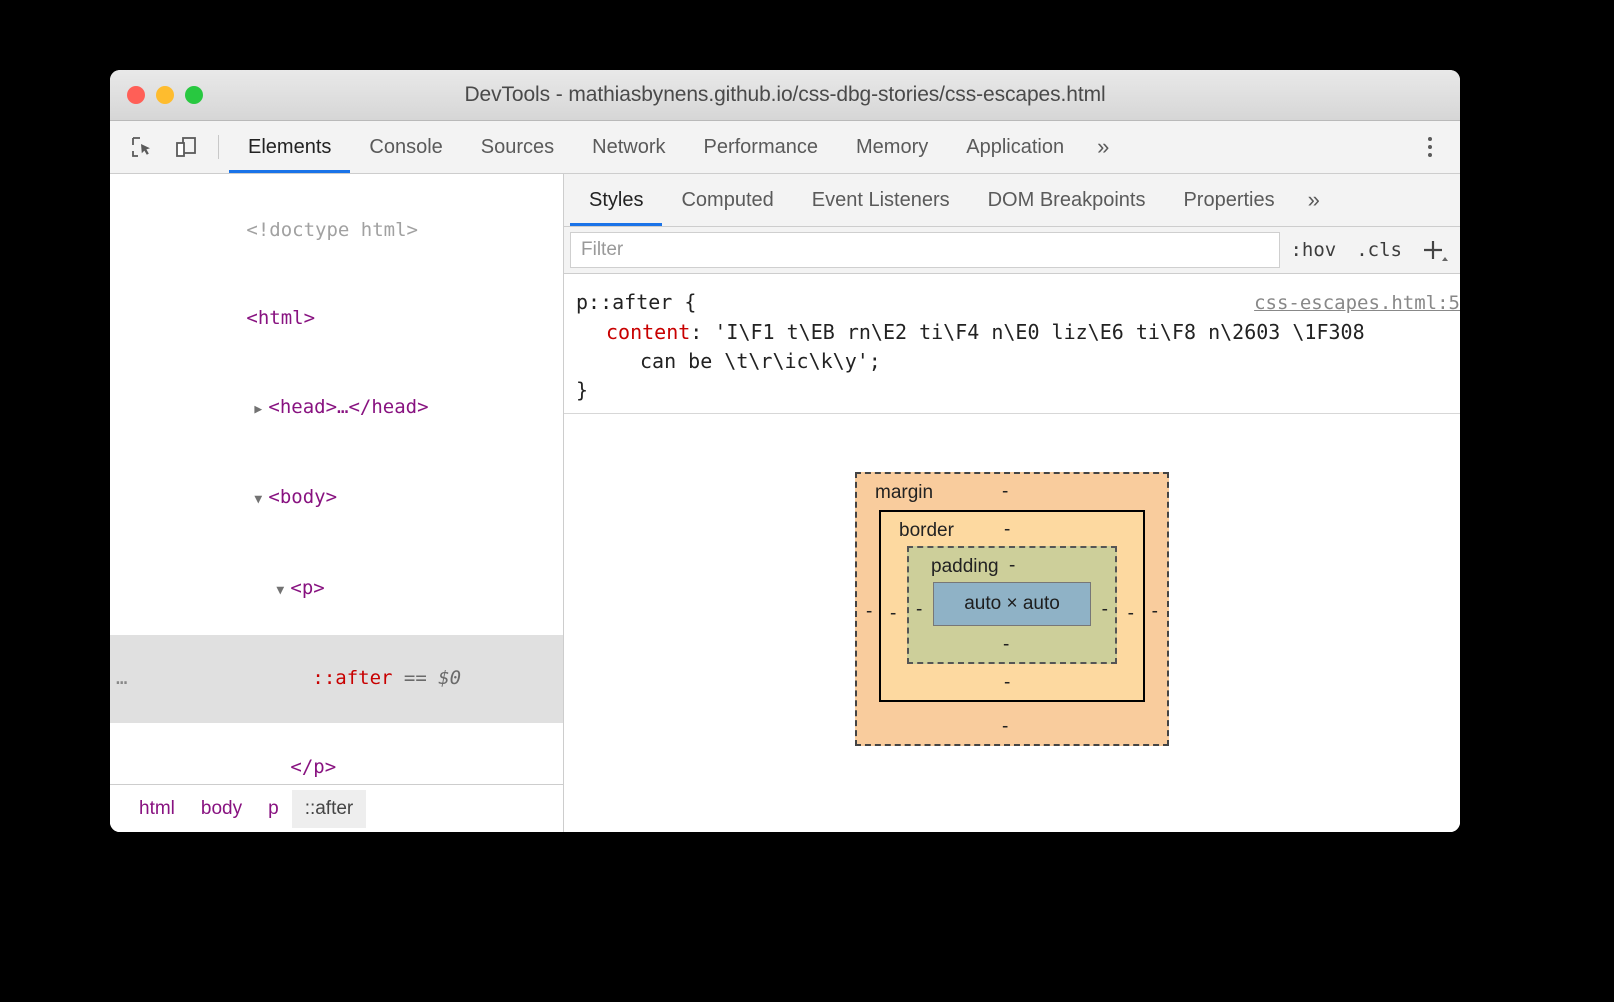 This screenshot has width=1614, height=1002. I want to click on box-model-padding-label: padding, so click(965, 566).